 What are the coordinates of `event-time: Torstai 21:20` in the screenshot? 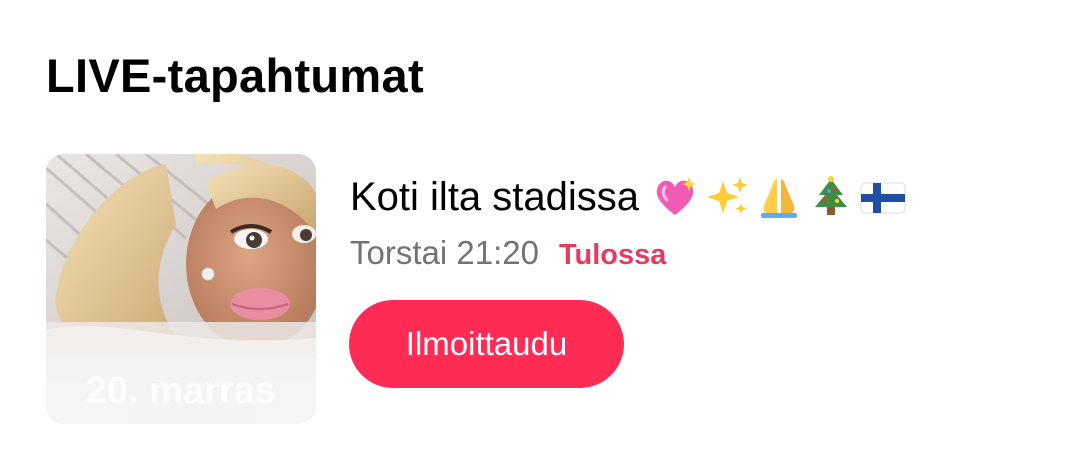 It's located at (444, 252).